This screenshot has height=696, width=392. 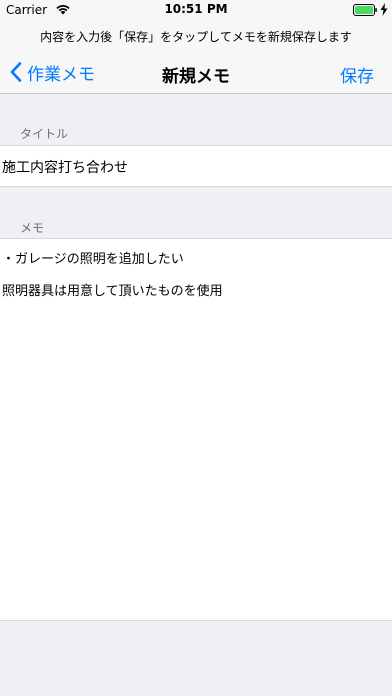 I want to click on status-bar: Carrier 10:51 PM, so click(x=196, y=10).